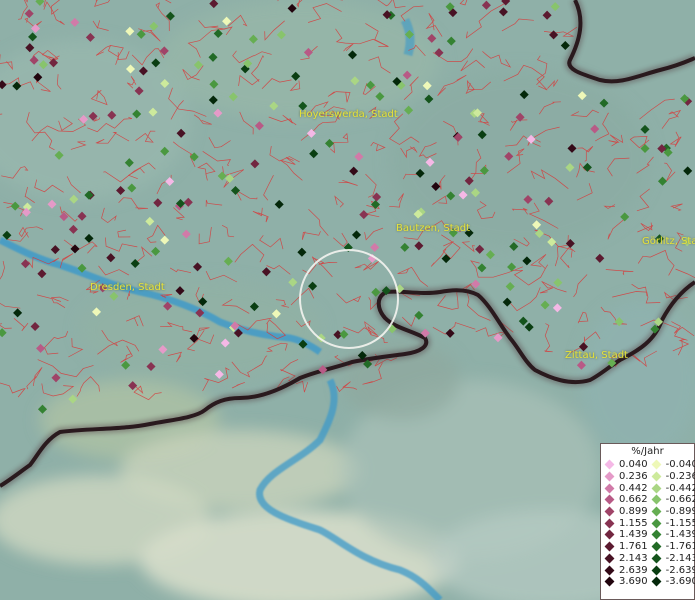 Image resolution: width=695 pixels, height=600 pixels. I want to click on legend-entry-positive: 2.639, so click(624, 570).